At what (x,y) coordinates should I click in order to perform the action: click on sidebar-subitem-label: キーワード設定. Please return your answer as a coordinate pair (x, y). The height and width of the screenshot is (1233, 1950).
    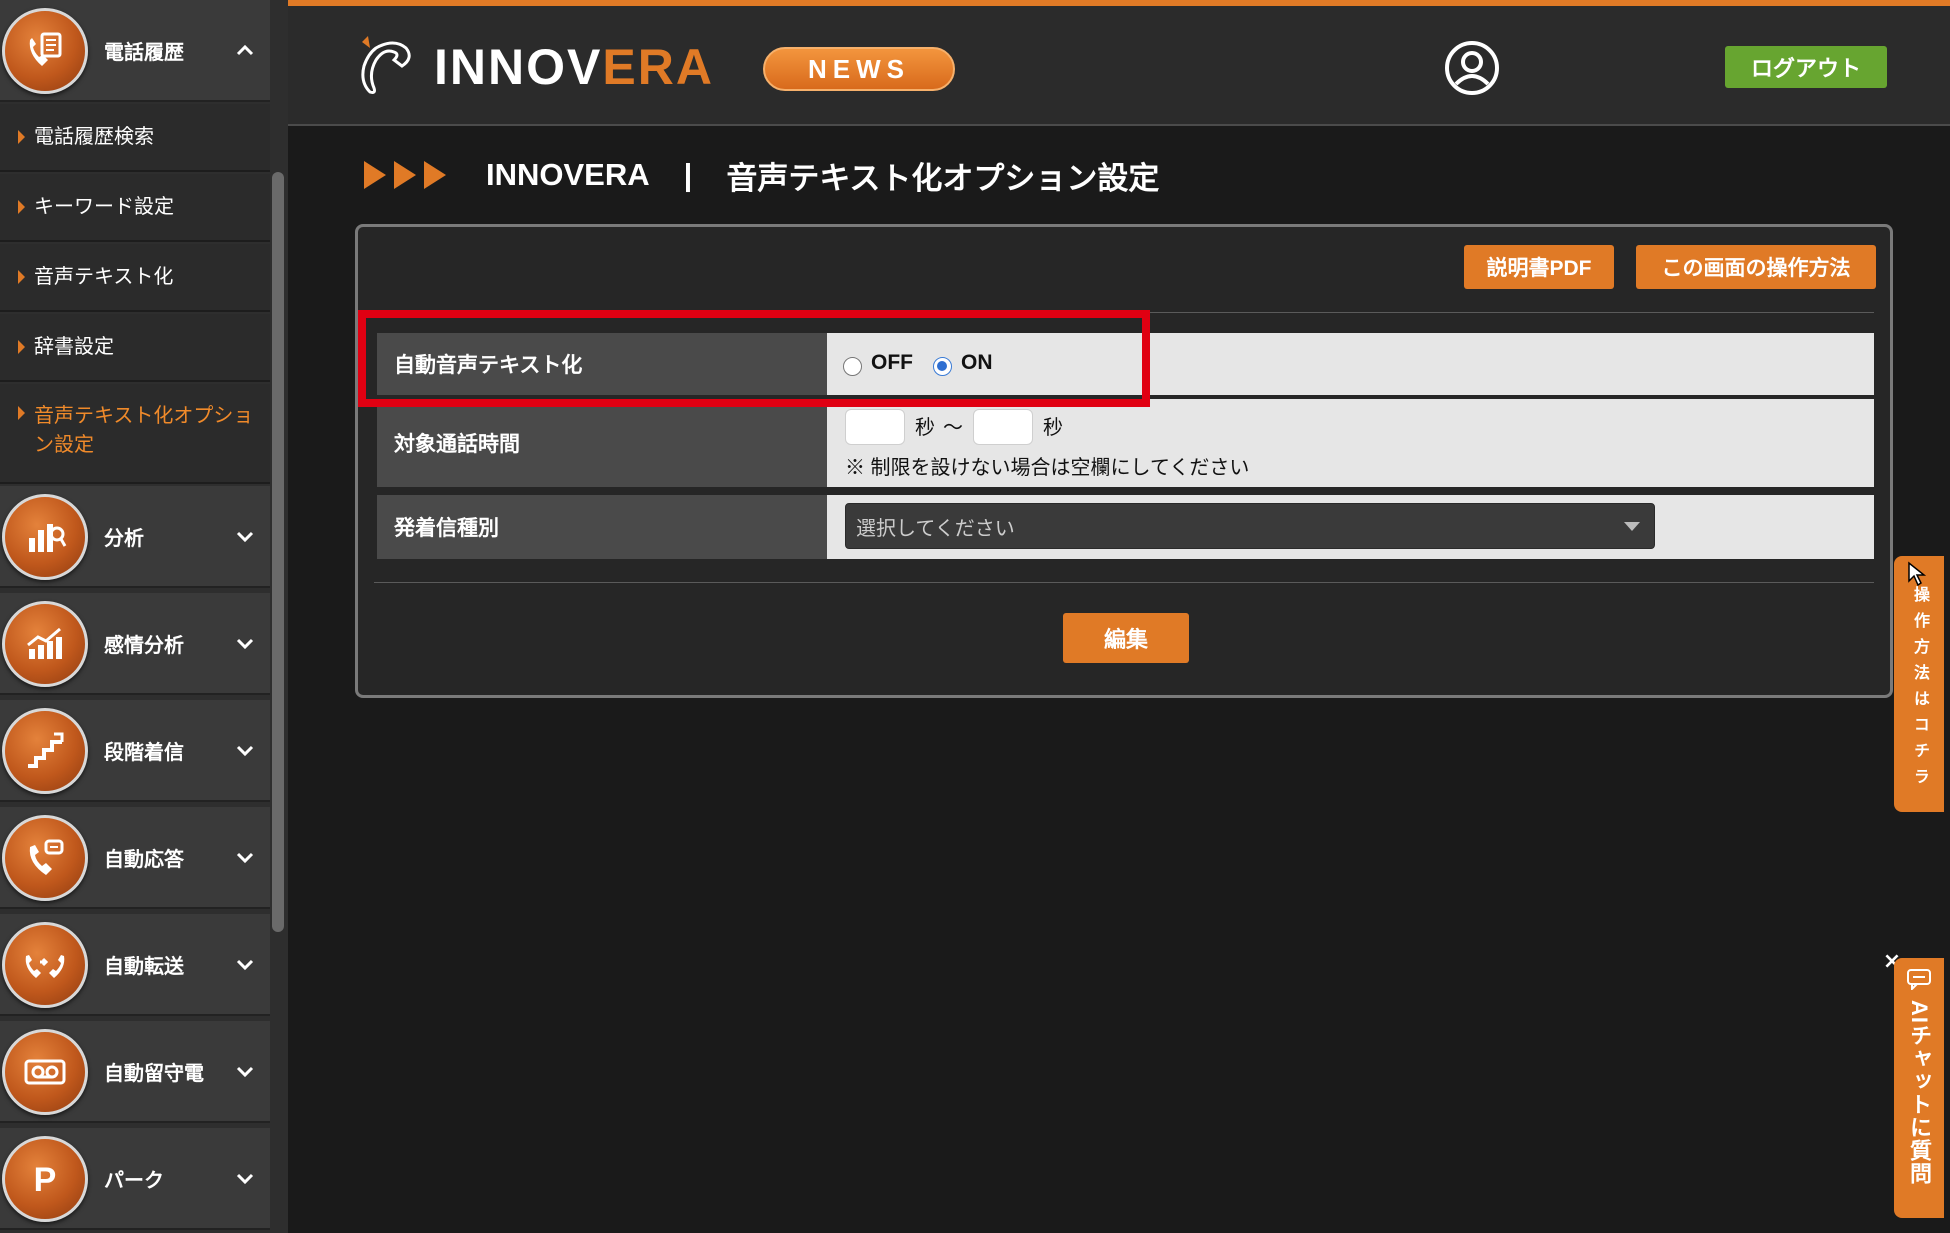
    Looking at the image, I should click on (104, 206).